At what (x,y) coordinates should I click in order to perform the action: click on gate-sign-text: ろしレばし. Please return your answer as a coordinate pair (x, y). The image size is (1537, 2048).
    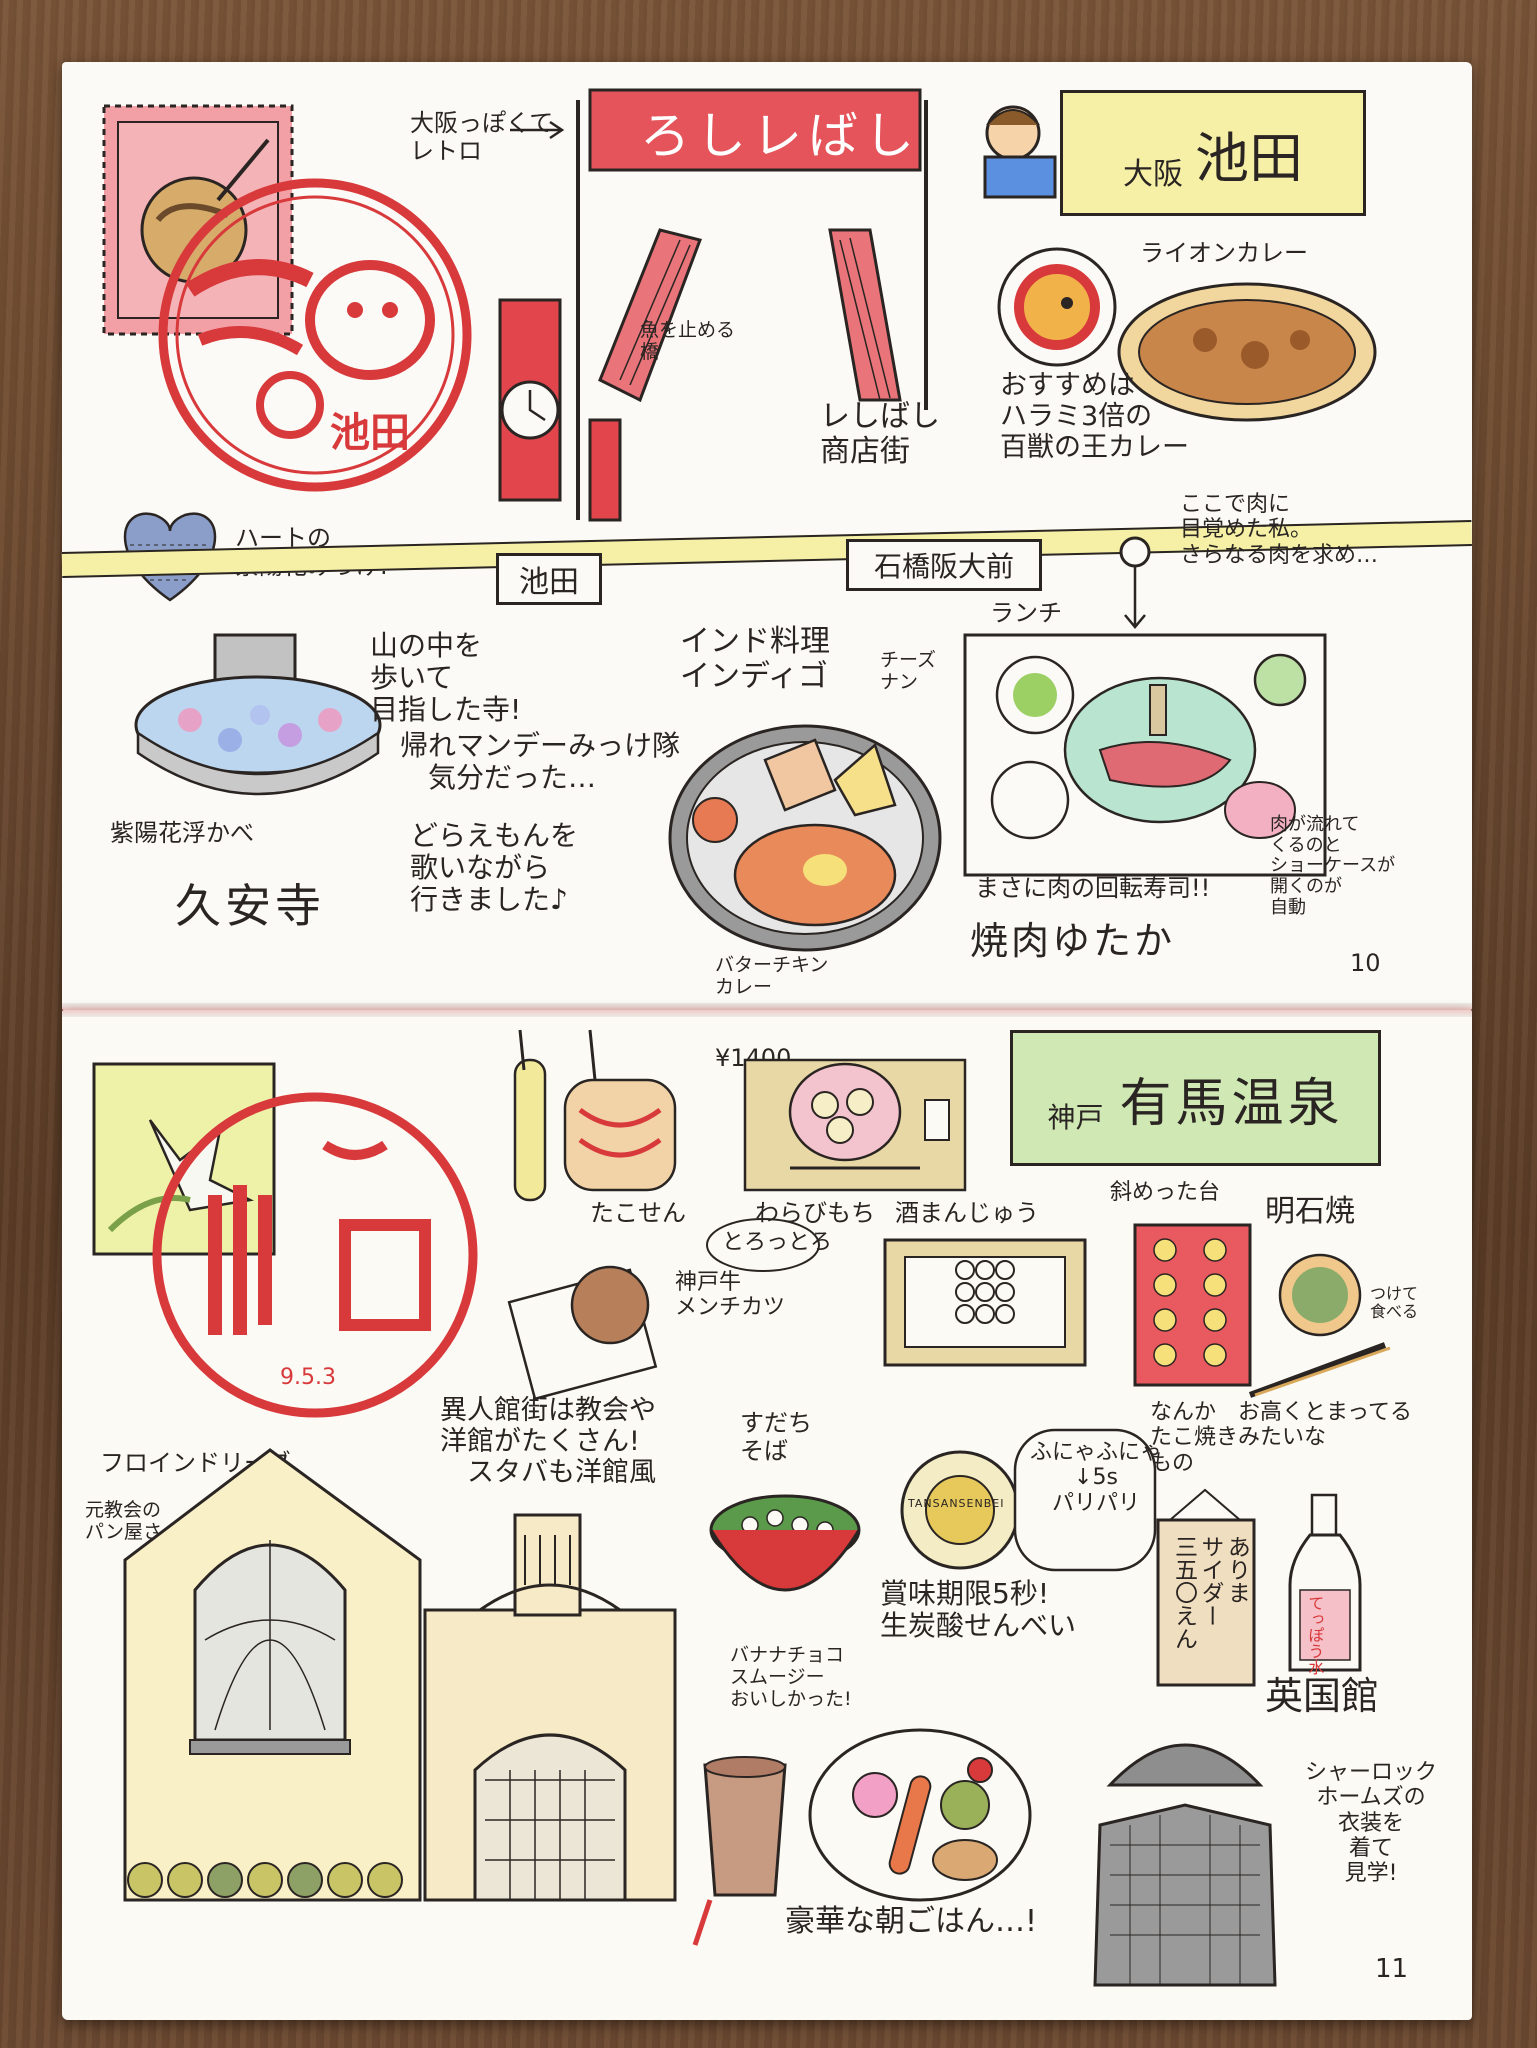
    Looking at the image, I should click on (780, 136).